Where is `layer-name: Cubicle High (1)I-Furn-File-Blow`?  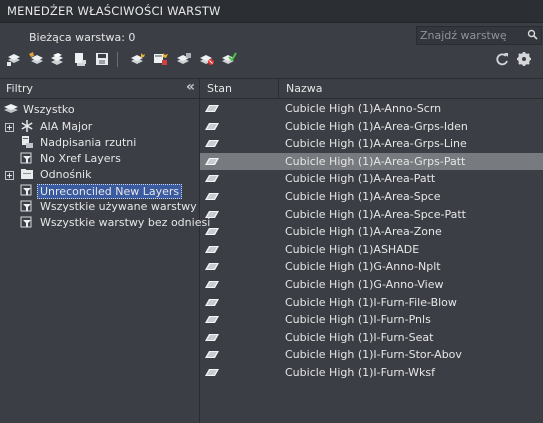
layer-name: Cubicle High (1)I-Furn-File-Blow is located at coordinates (371, 302).